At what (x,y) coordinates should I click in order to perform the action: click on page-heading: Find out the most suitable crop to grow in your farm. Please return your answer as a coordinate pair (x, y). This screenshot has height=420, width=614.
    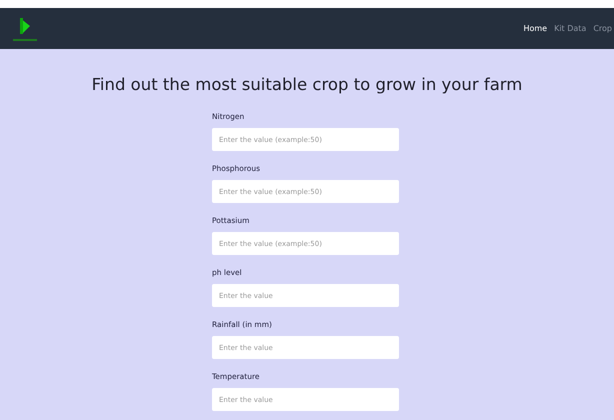
    Looking at the image, I should click on (307, 84).